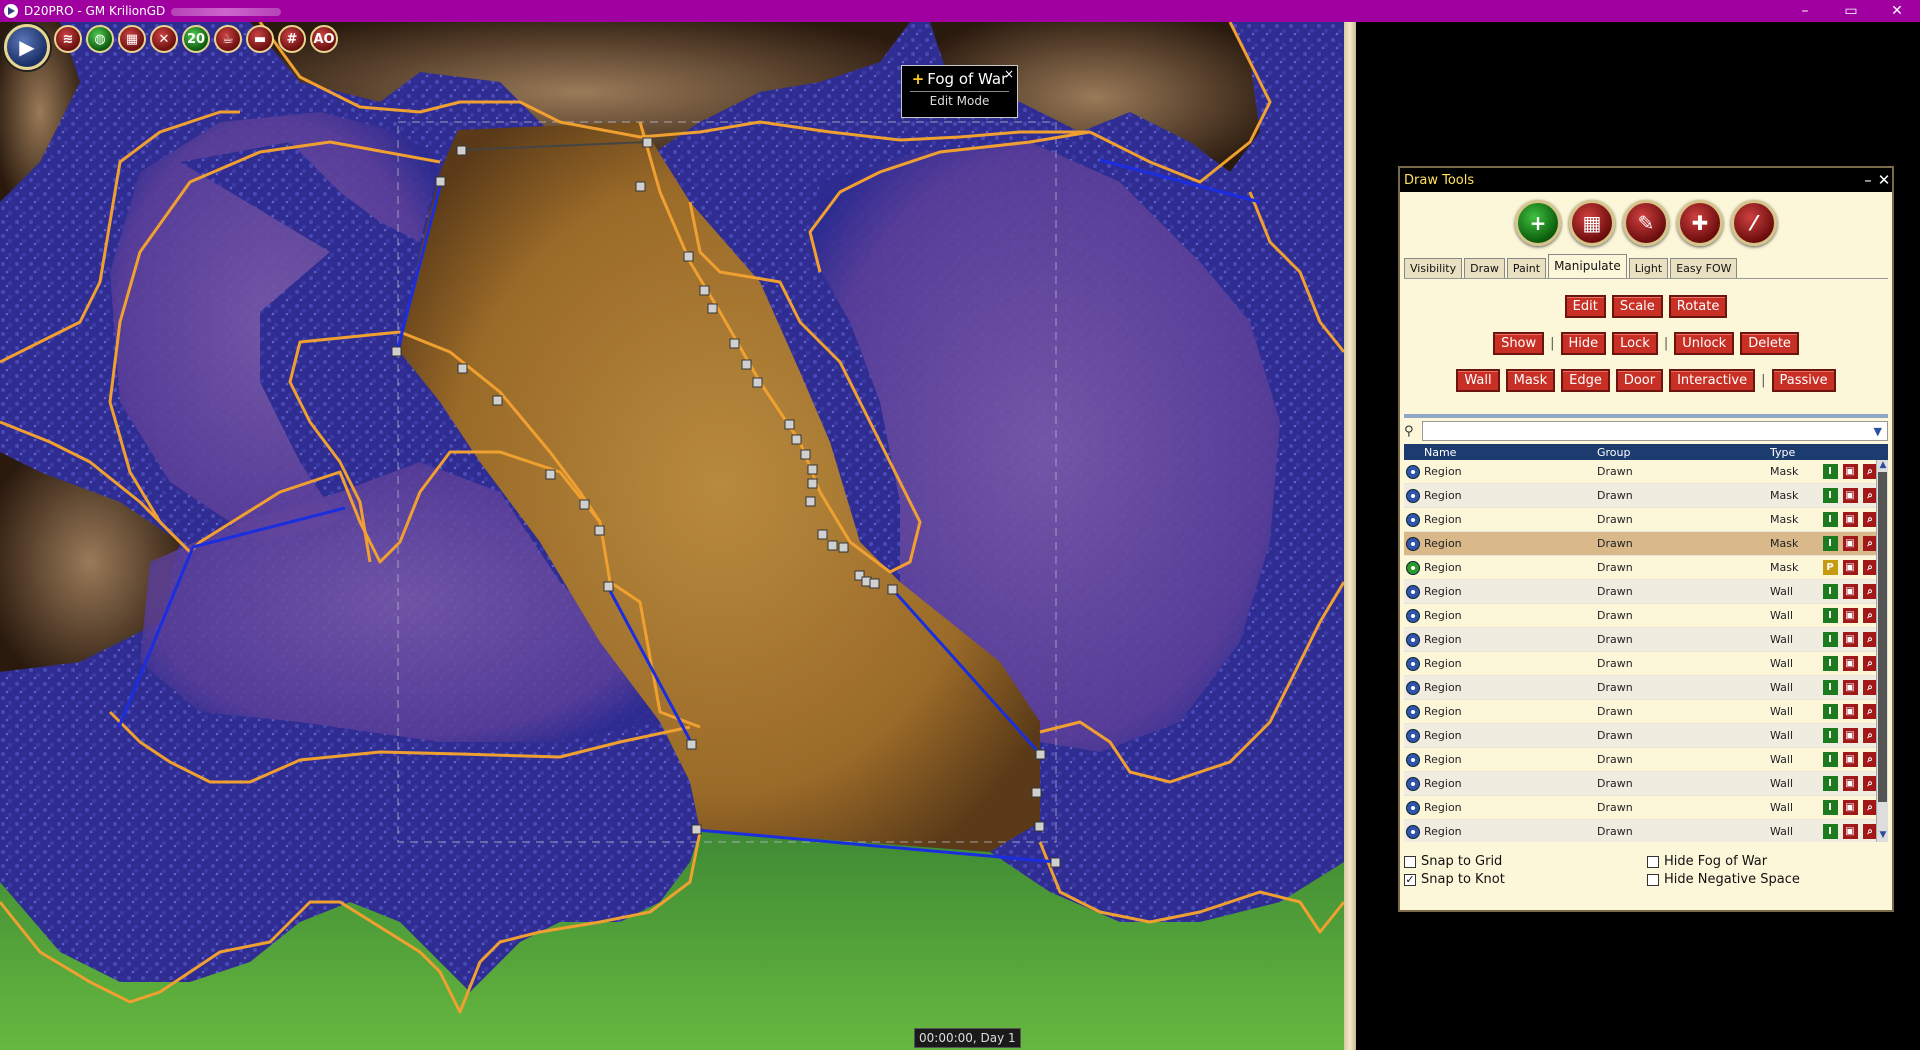 Image resolution: width=1920 pixels, height=1050 pixels. What do you see at coordinates (68, 39) in the screenshot?
I see `wifi-icon: ≋` at bounding box center [68, 39].